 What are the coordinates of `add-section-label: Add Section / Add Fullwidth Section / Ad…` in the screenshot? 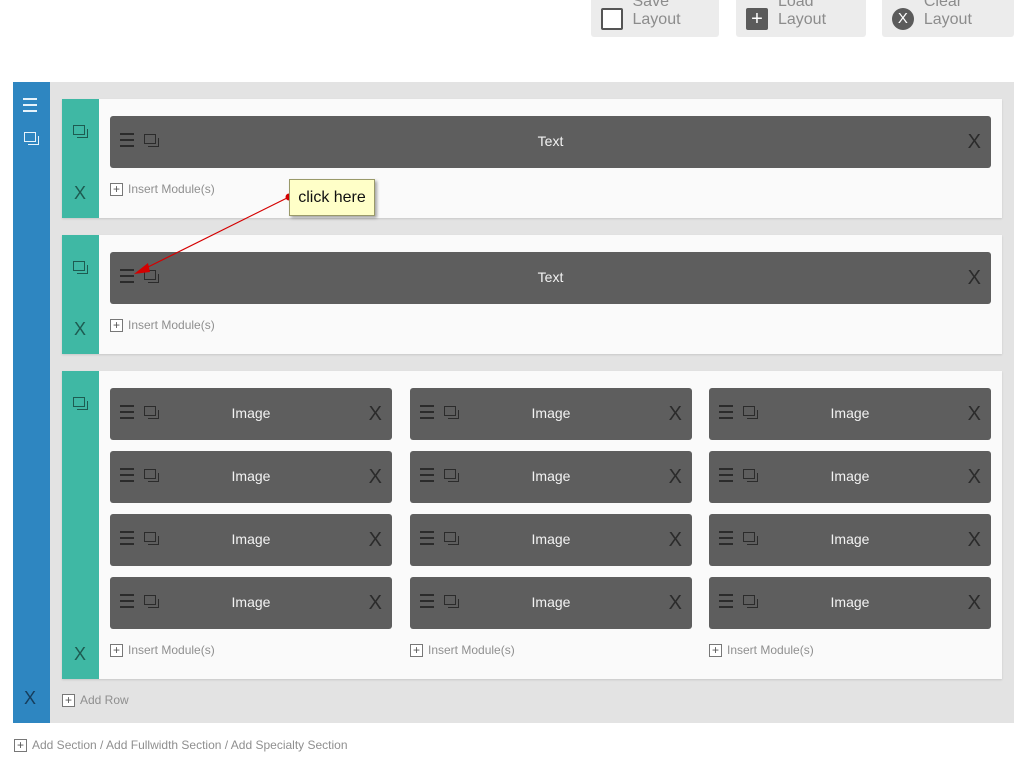 It's located at (190, 745).